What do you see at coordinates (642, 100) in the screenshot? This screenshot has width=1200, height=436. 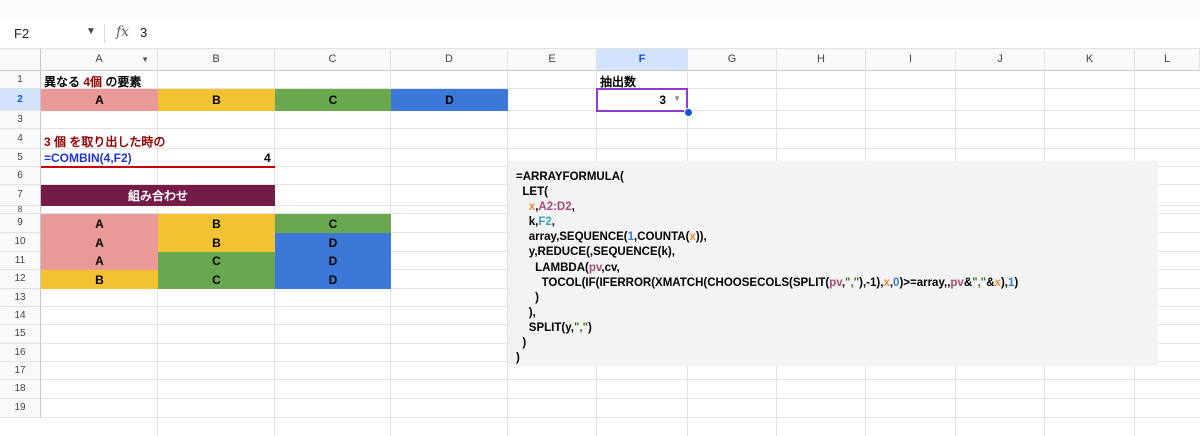 I see `cell-f2: 3 ▼` at bounding box center [642, 100].